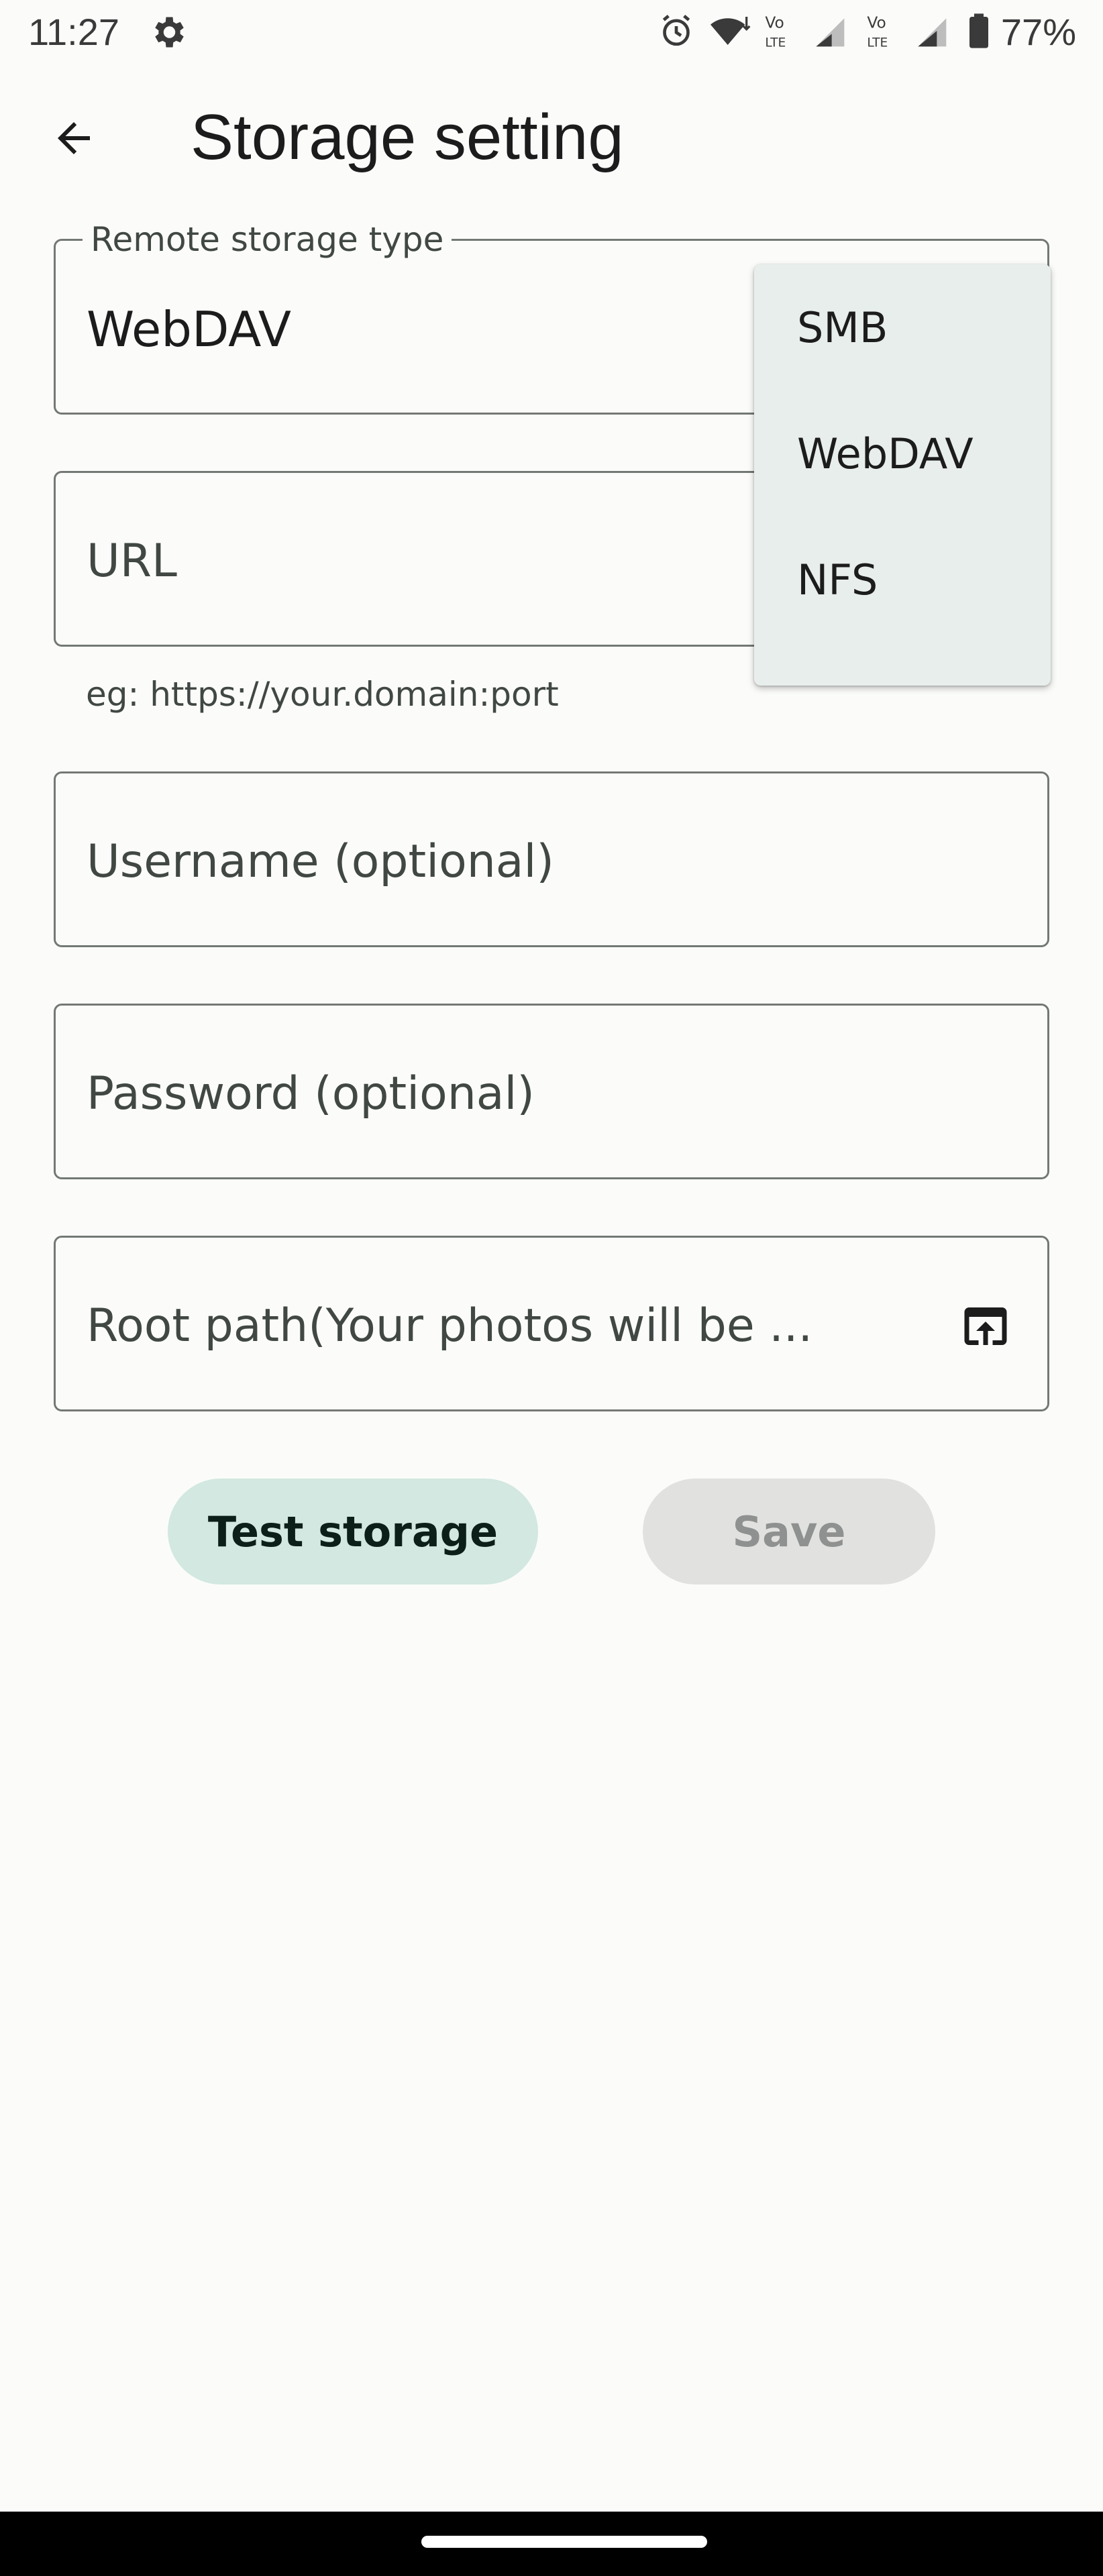  I want to click on home-indicator, so click(564, 2542).